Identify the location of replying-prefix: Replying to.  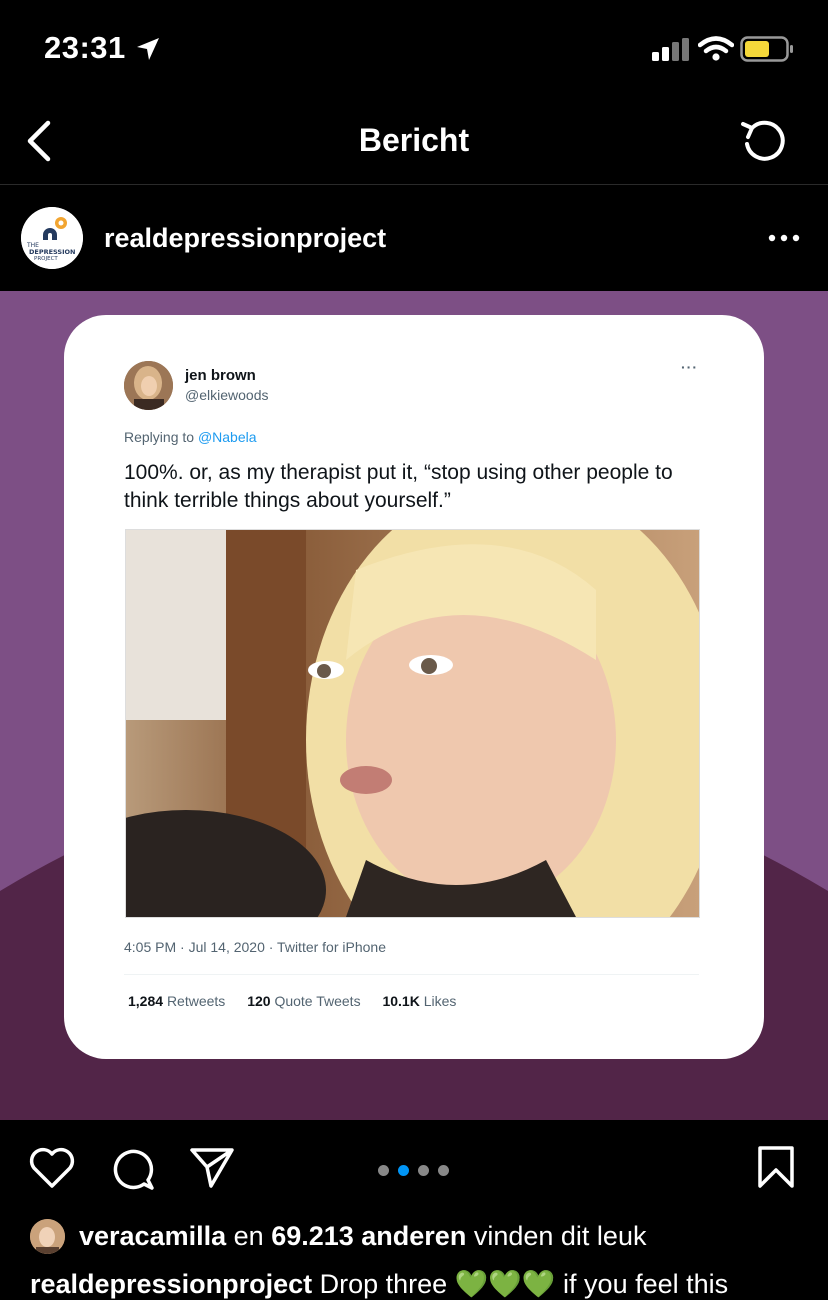
(159, 437).